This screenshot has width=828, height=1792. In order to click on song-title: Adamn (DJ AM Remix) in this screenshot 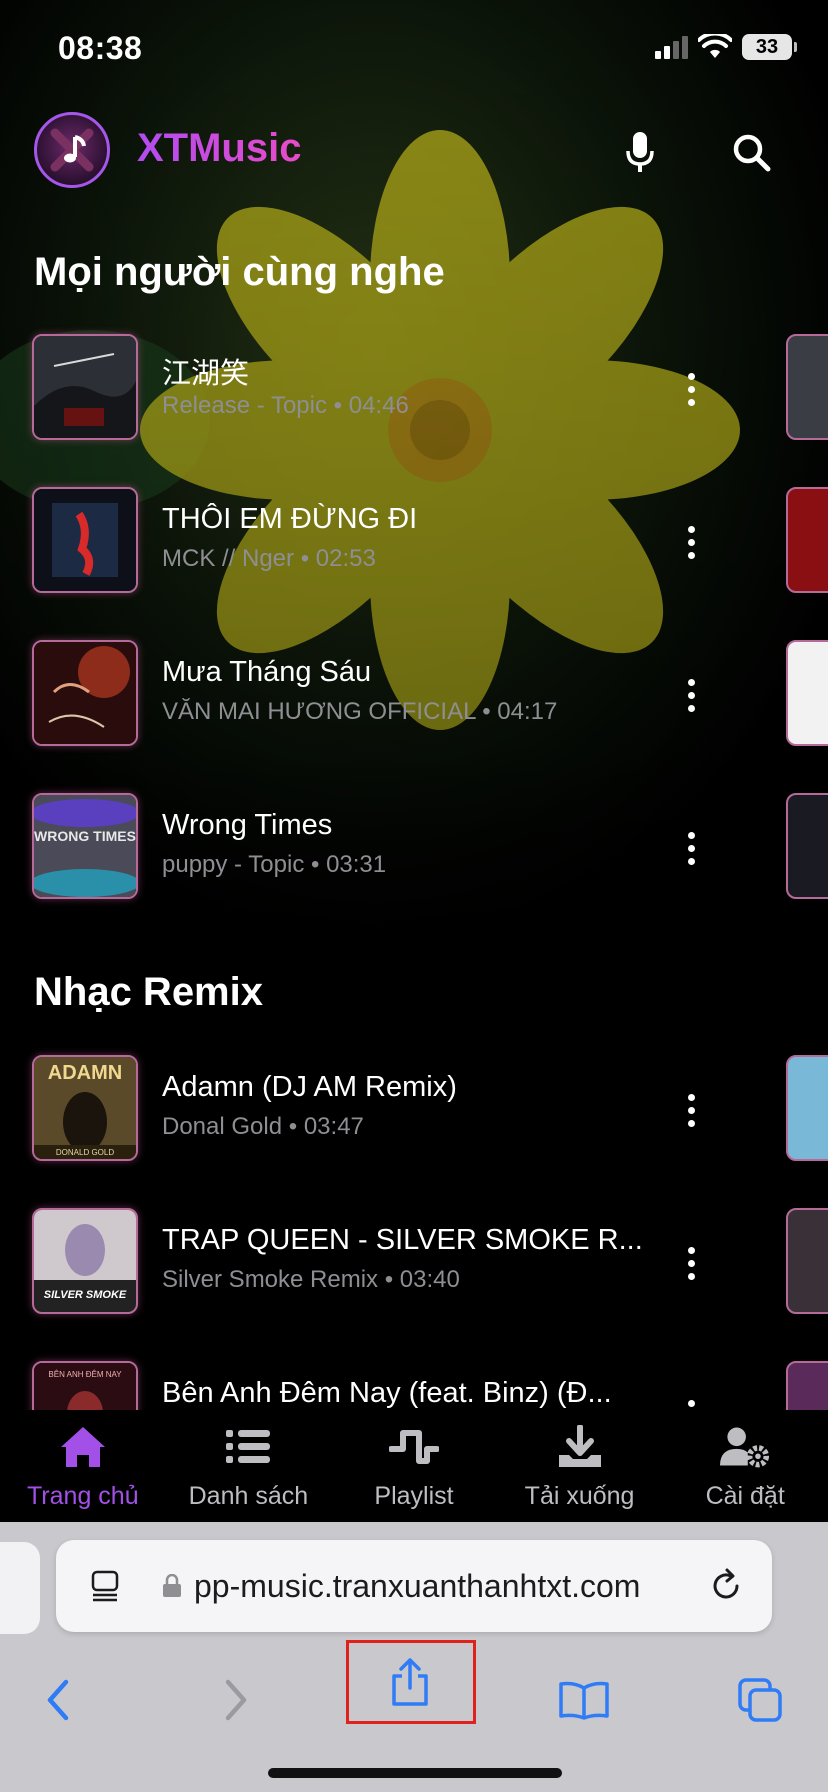, I will do `click(309, 1087)`.